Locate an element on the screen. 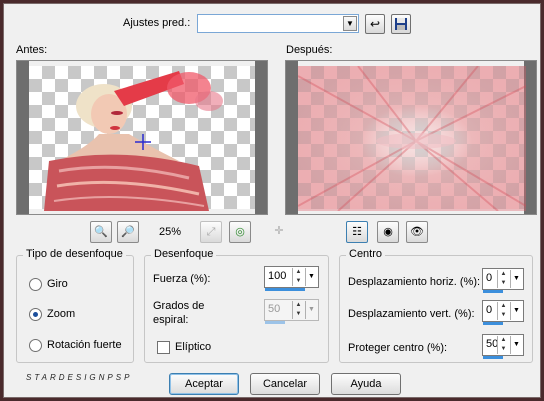 The height and width of the screenshot is (401, 544). radio-zoom-label: Zoom is located at coordinates (61, 314).